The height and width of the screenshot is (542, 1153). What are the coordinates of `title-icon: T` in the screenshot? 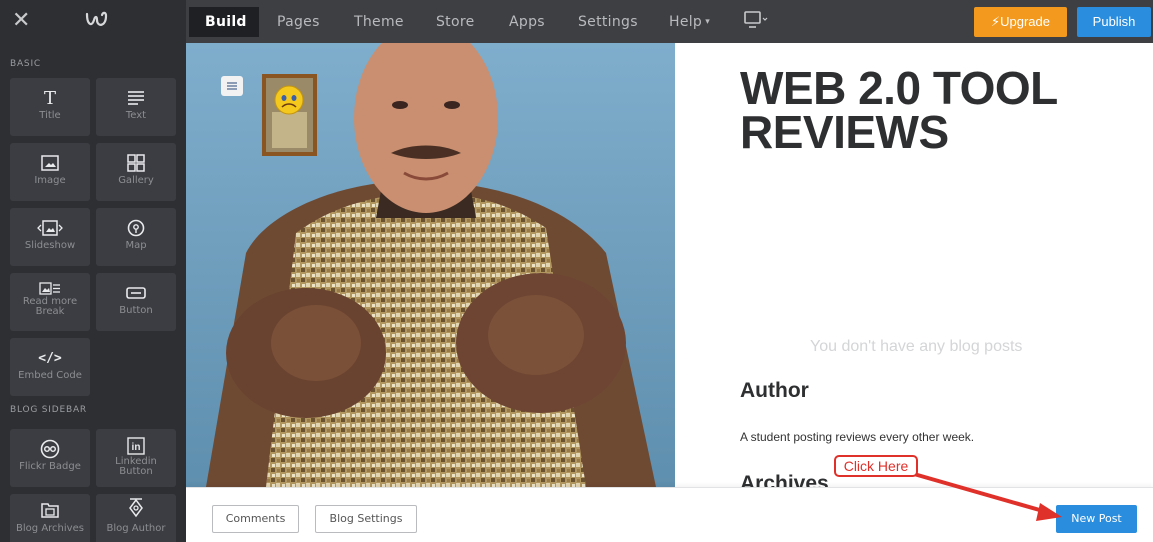 It's located at (49, 98).